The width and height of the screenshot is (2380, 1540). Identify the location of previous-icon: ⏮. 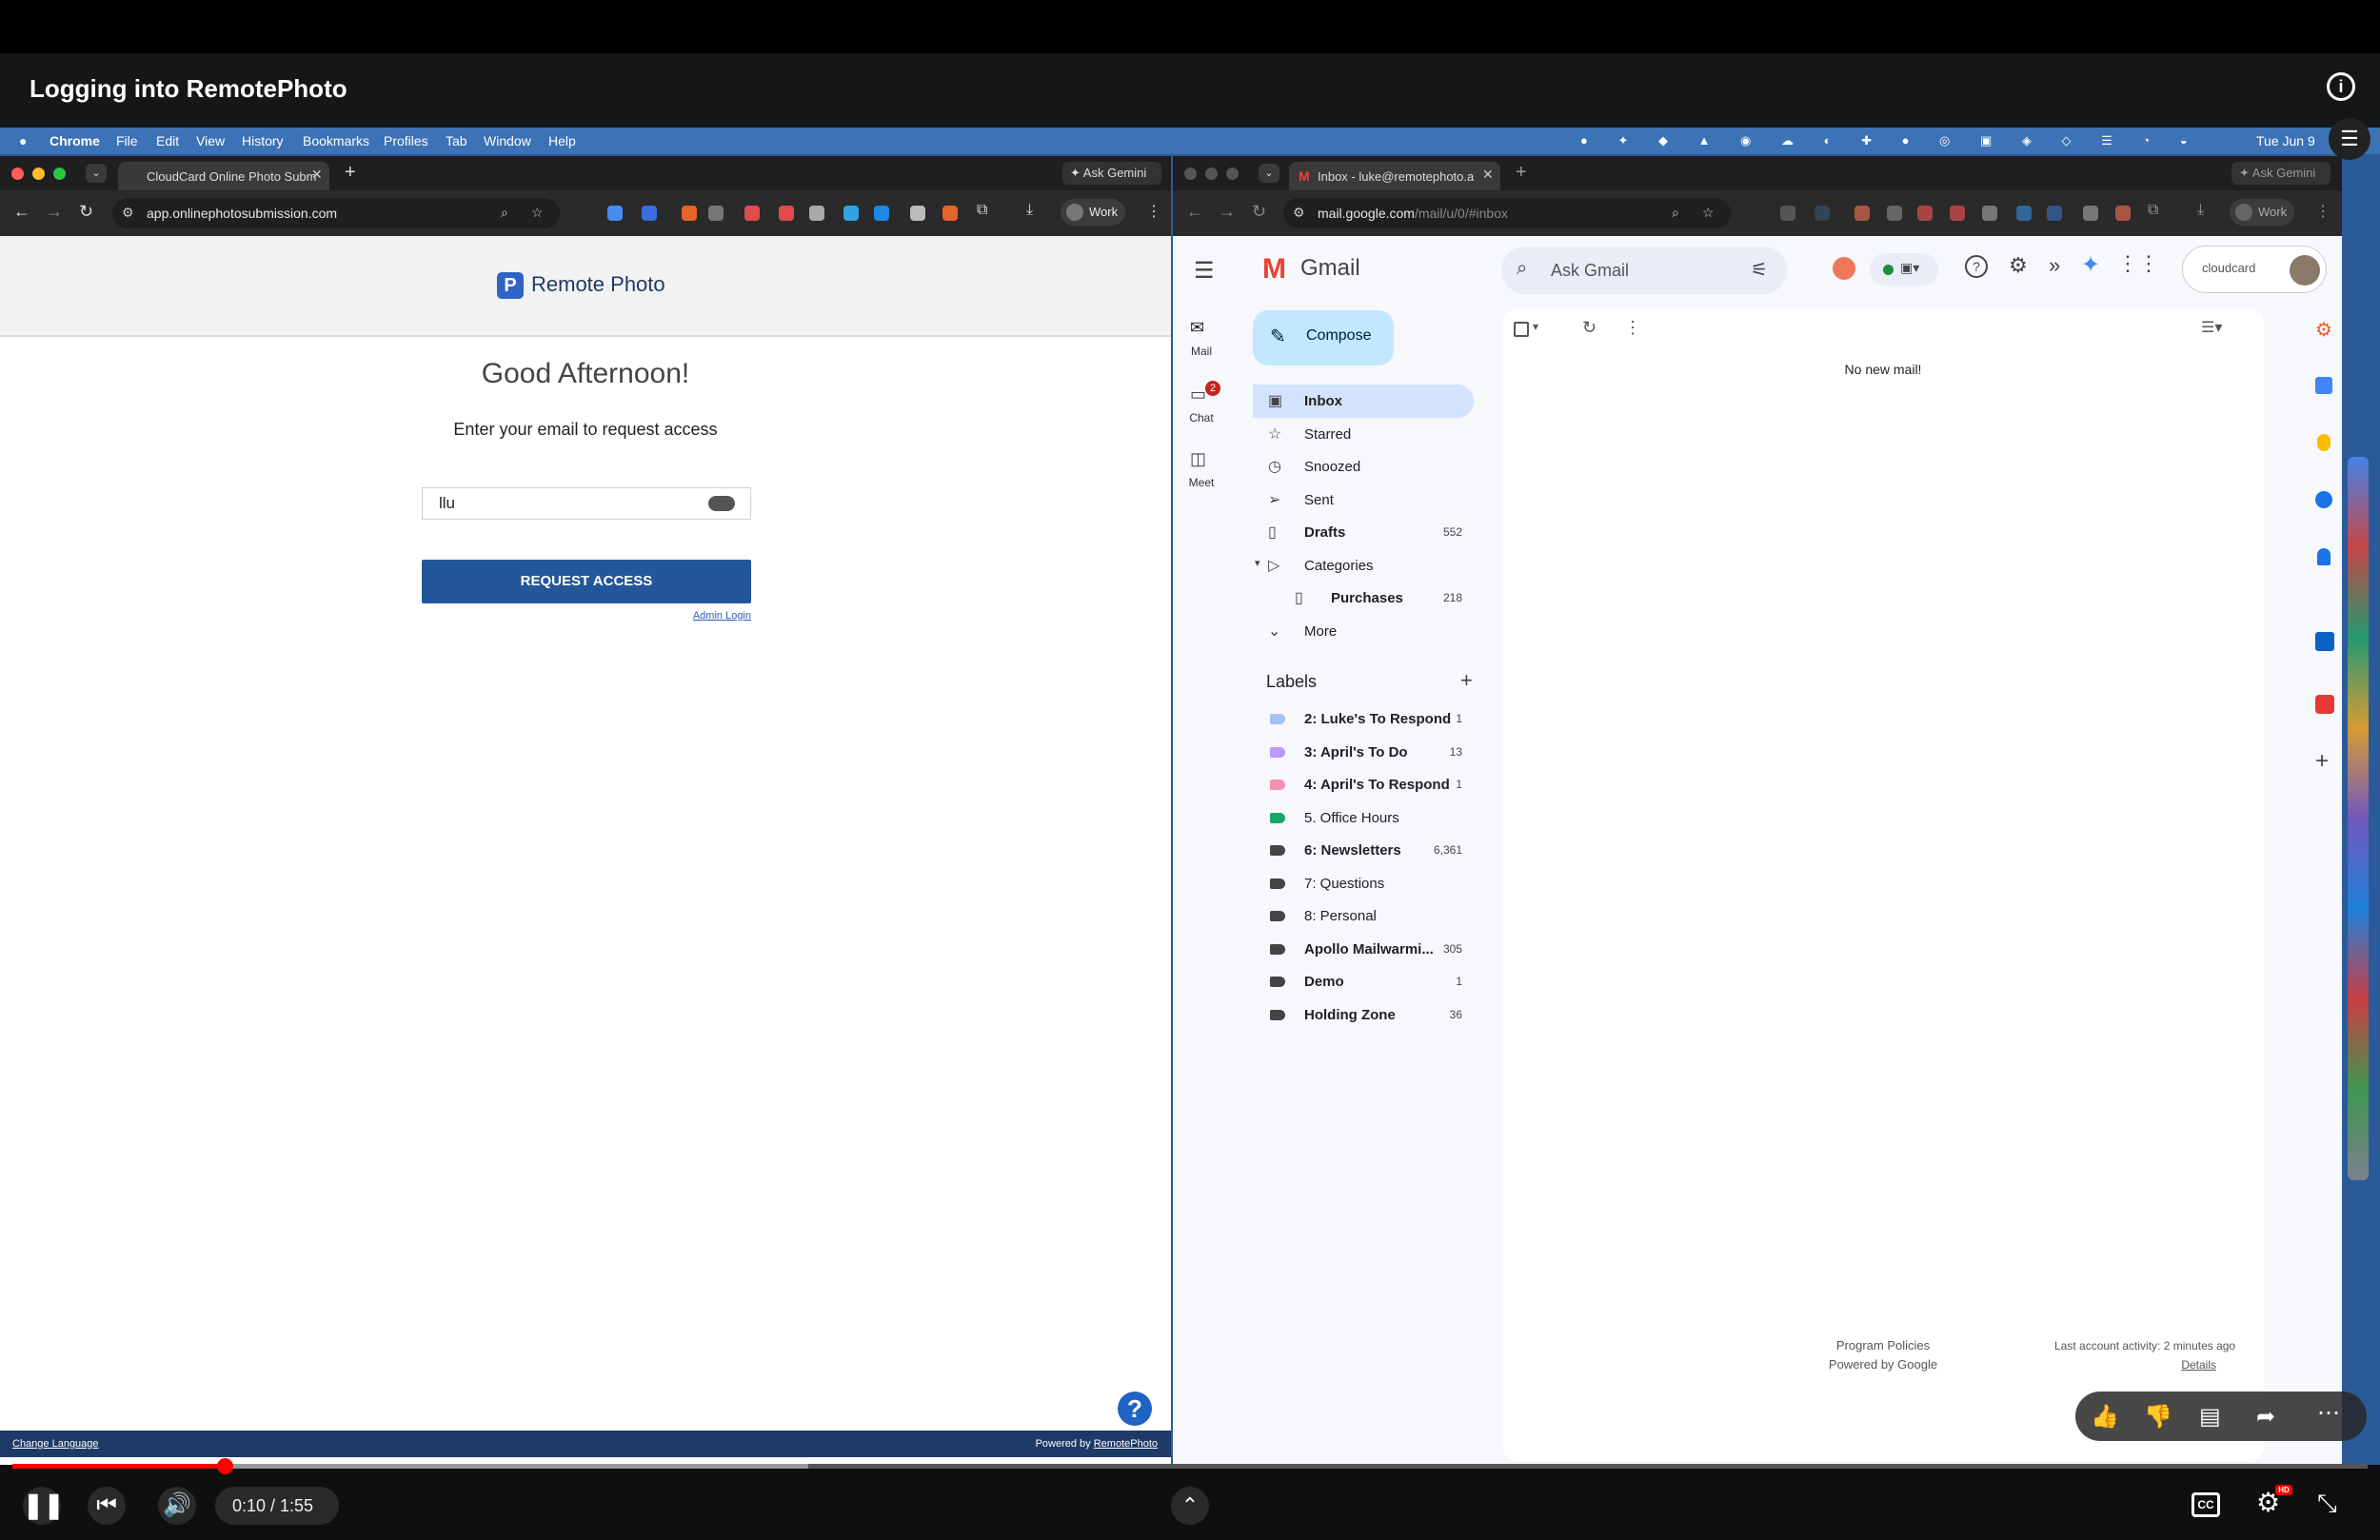
(107, 1506).